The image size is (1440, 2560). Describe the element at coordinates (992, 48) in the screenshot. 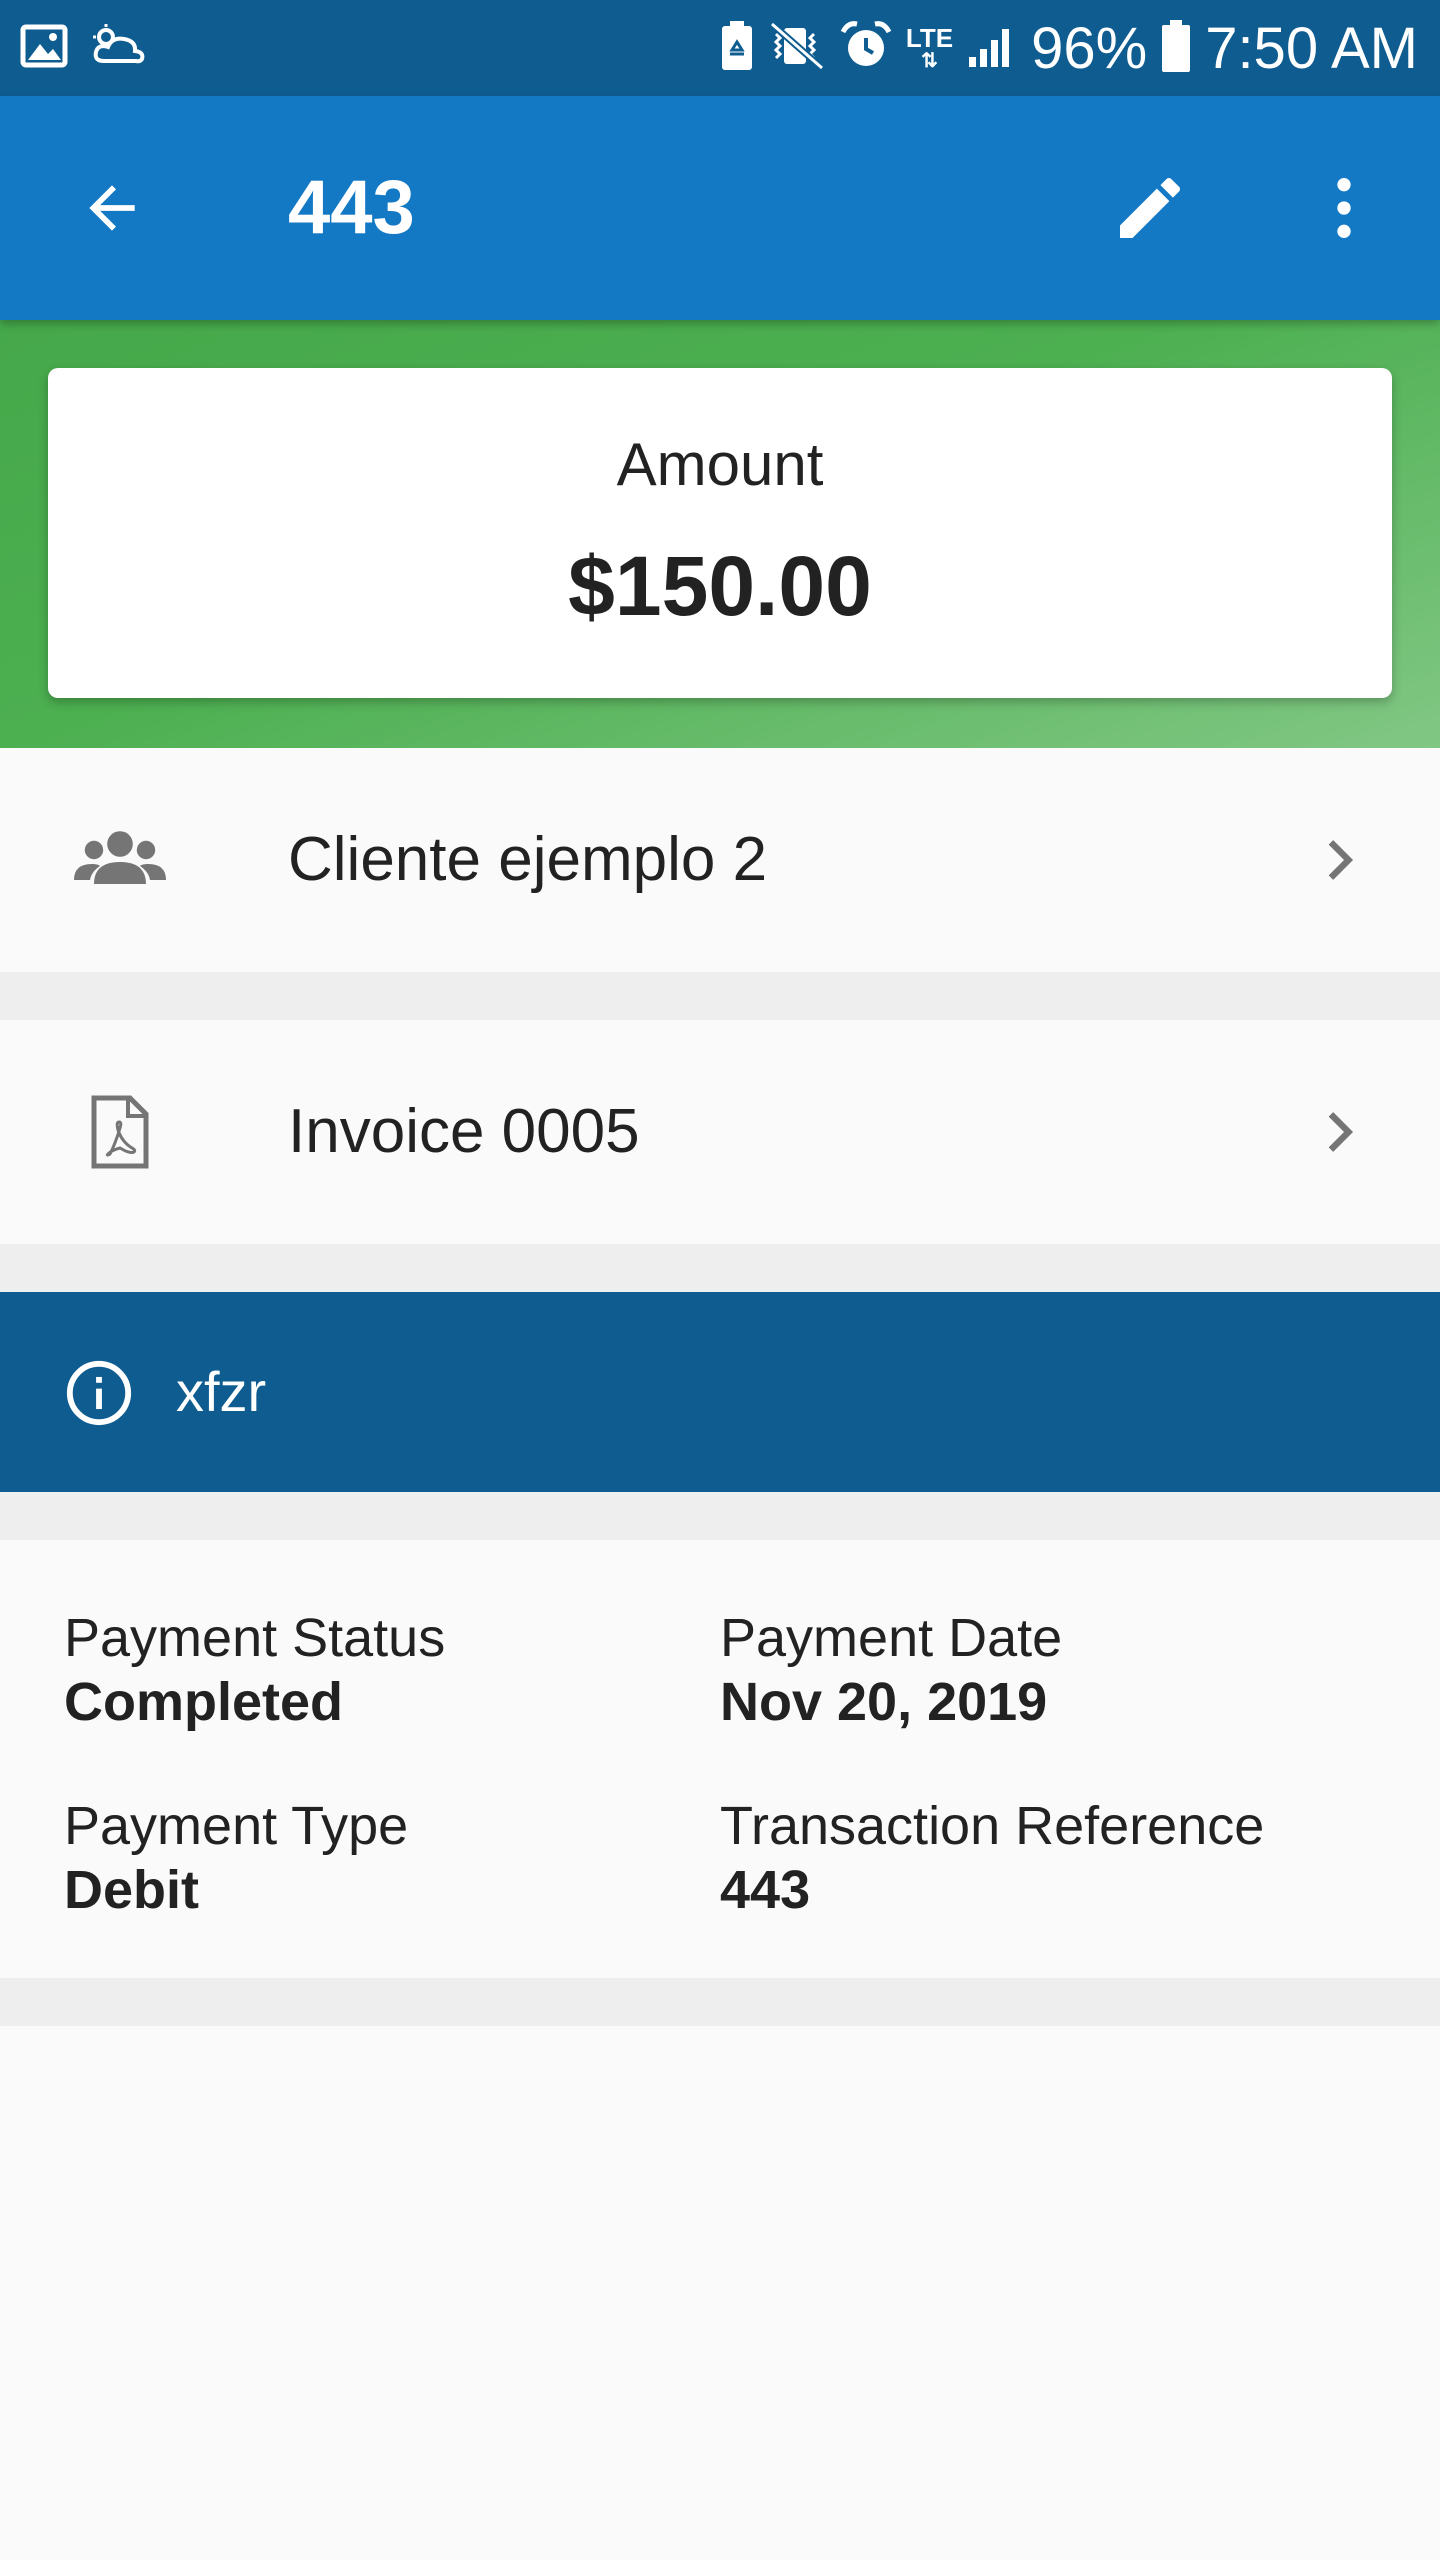

I see `signal-icon` at that location.